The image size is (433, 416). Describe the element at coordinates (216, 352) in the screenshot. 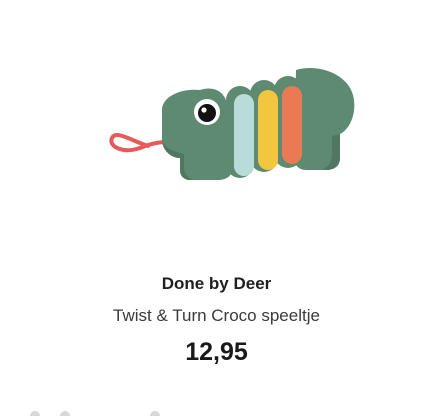

I see `product-price: 12,95` at that location.